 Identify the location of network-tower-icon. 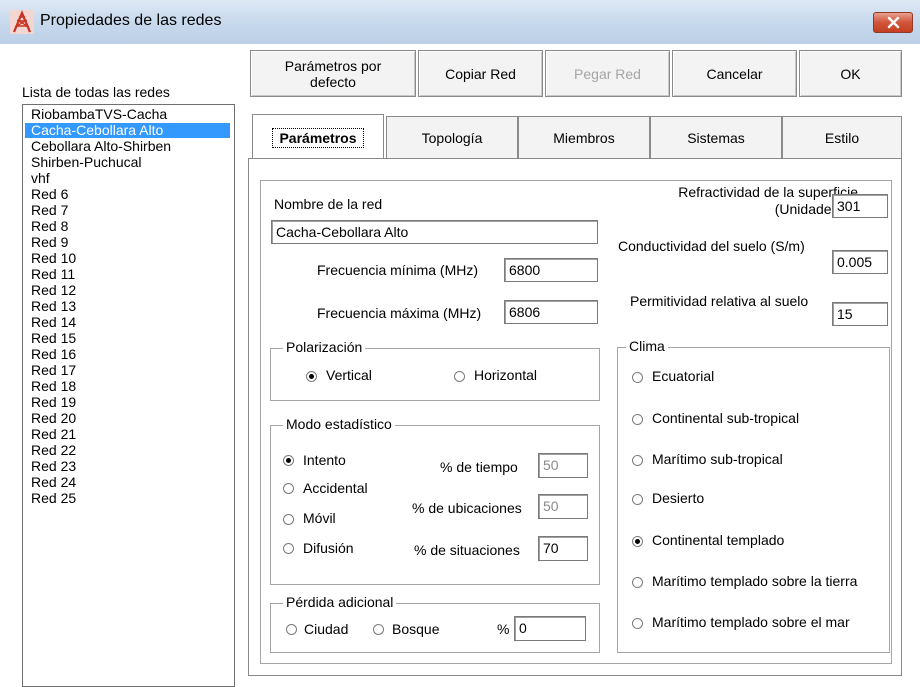
(22, 22).